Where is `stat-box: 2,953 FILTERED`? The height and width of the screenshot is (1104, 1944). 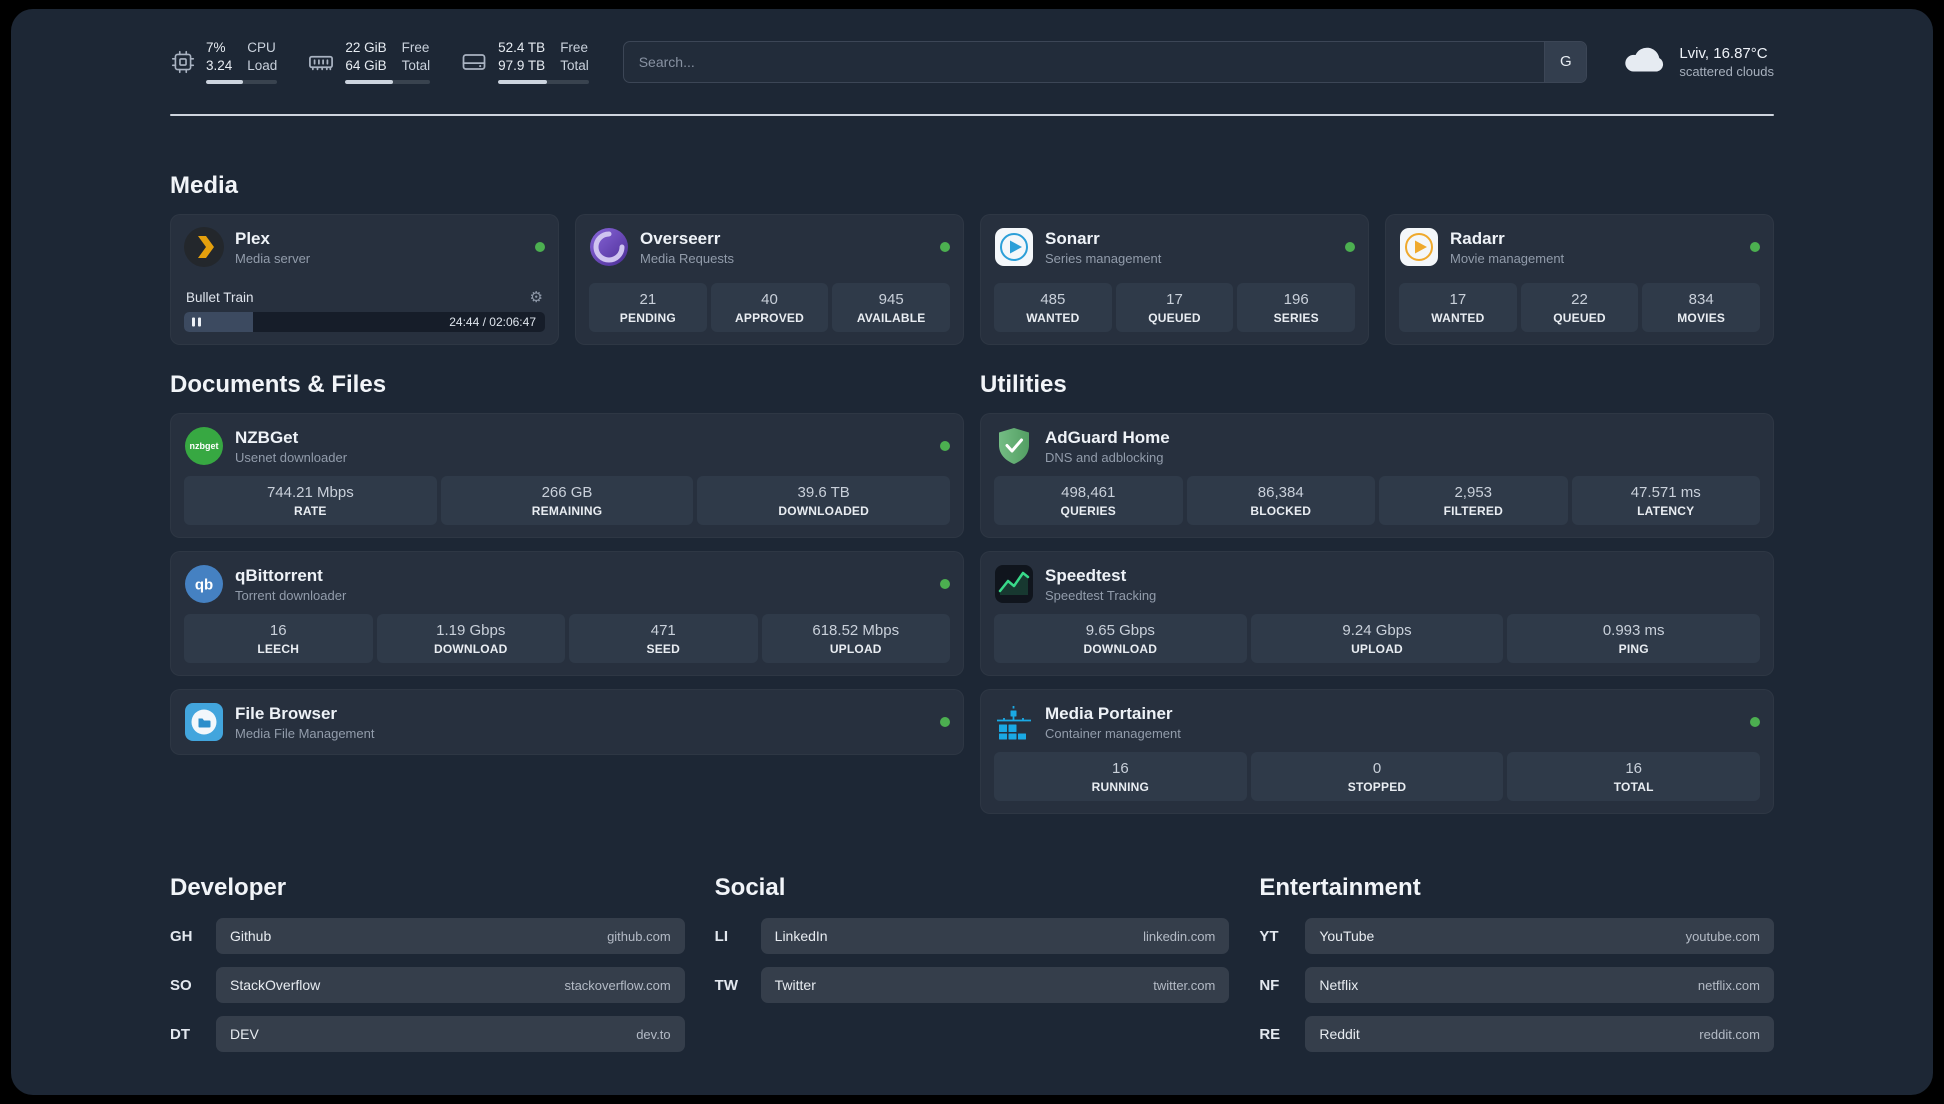 stat-box: 2,953 FILTERED is located at coordinates (1473, 501).